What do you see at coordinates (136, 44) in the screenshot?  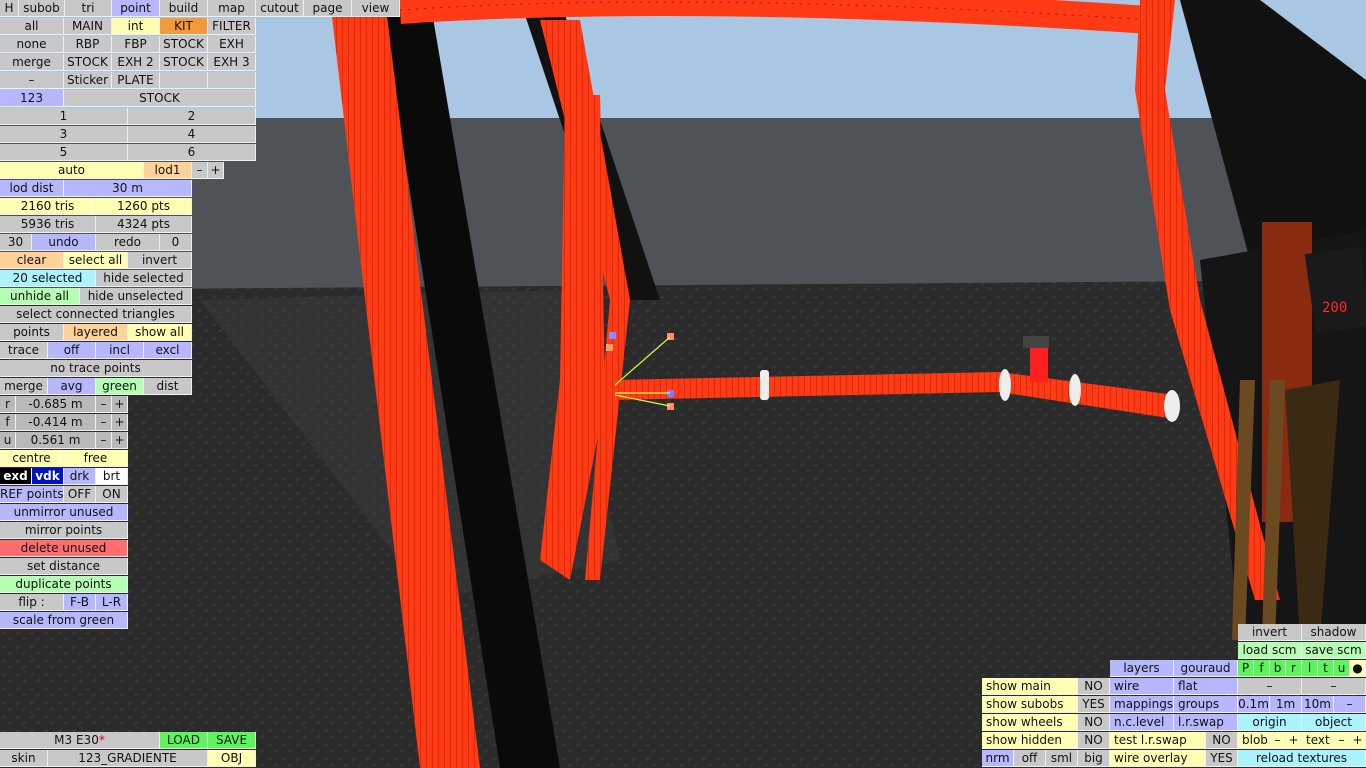 I see `group-fbp: FBP` at bounding box center [136, 44].